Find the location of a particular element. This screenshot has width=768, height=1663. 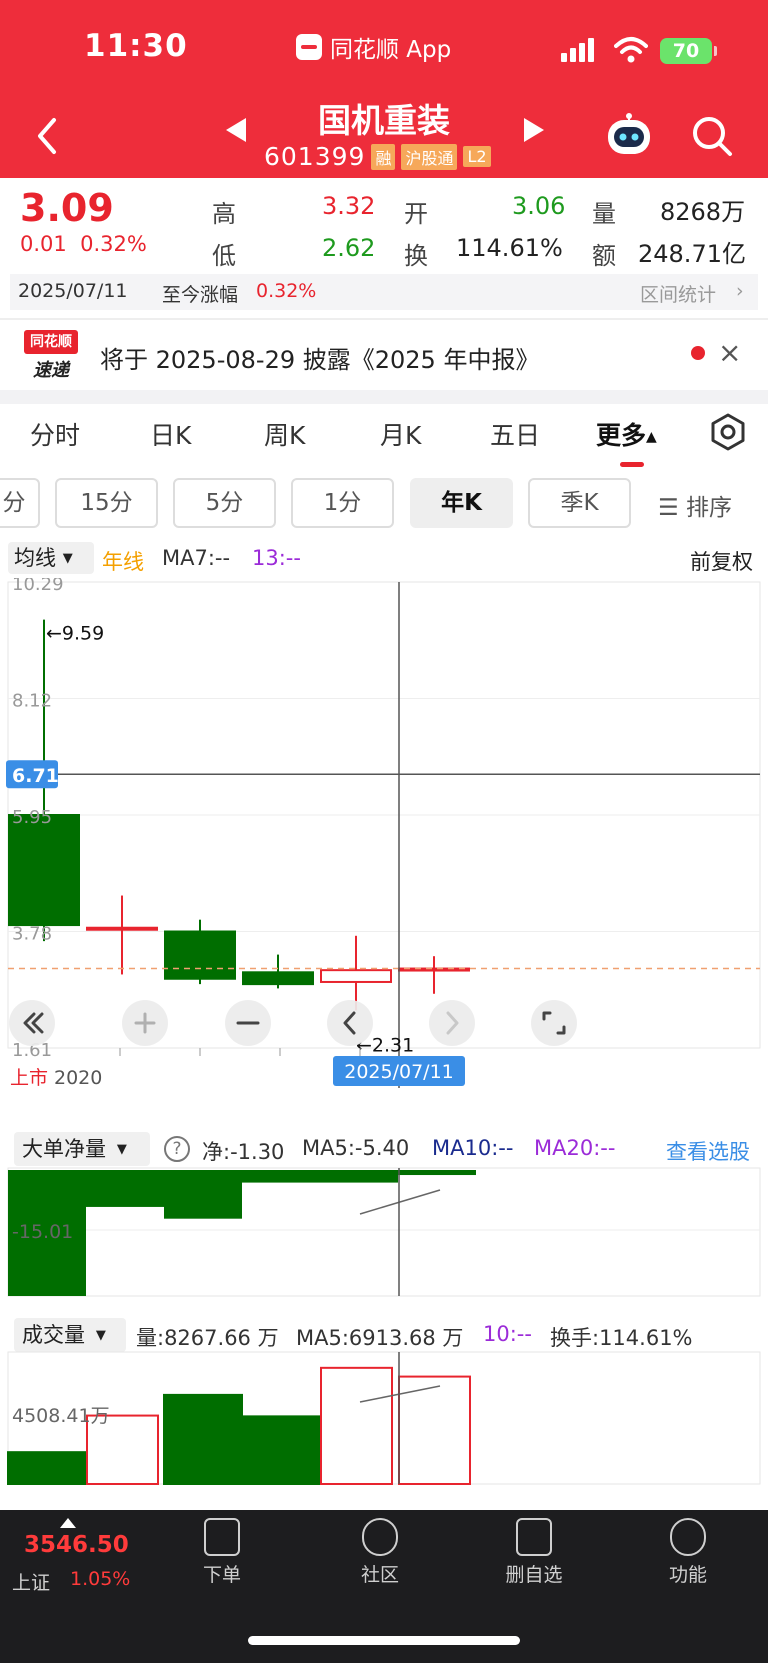

x-start-label: 2020 is located at coordinates (78, 1077).